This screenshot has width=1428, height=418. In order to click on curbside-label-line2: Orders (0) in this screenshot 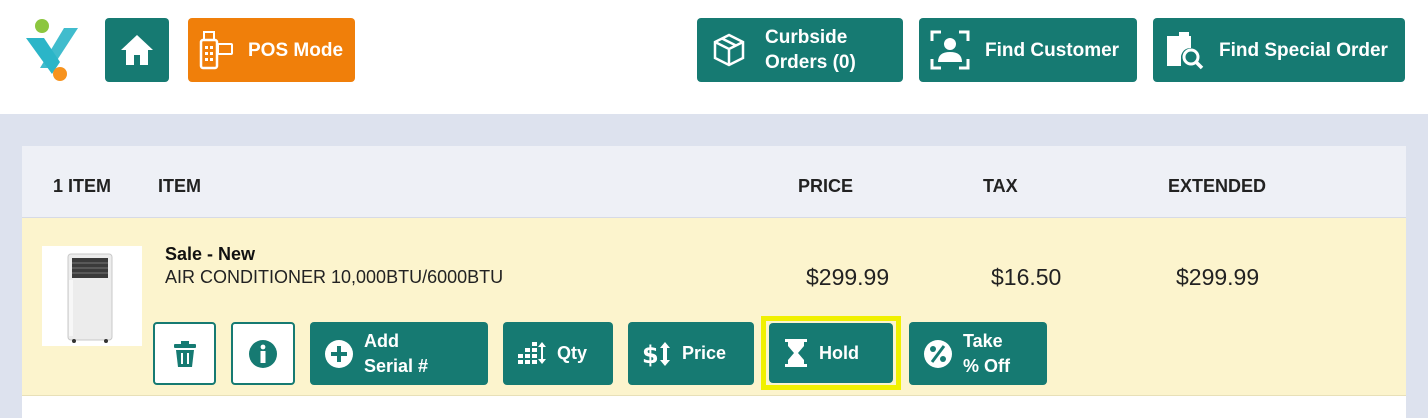, I will do `click(810, 62)`.